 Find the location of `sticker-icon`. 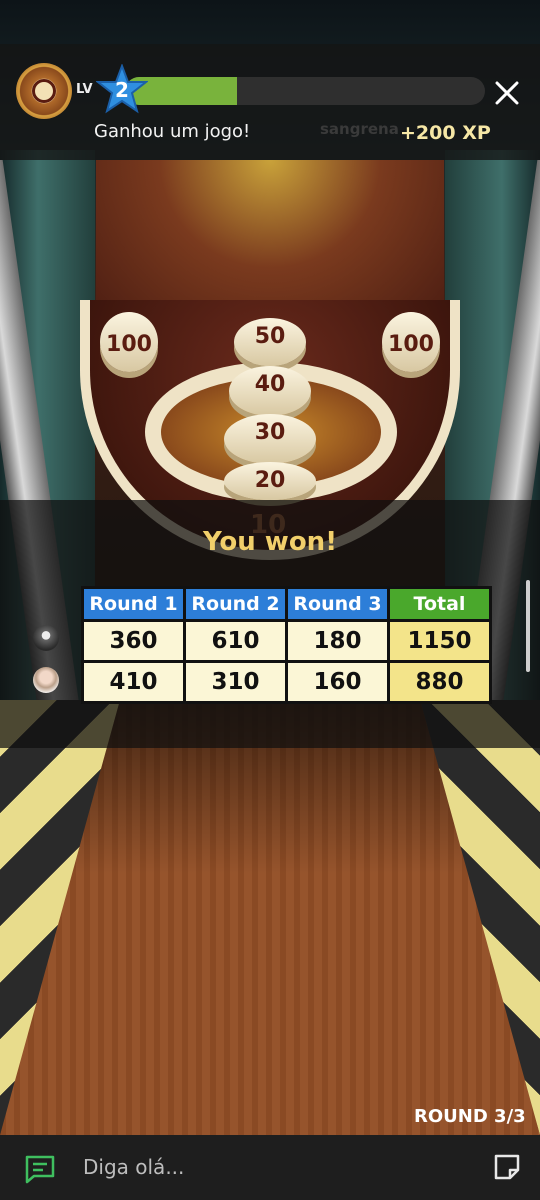

sticker-icon is located at coordinates (507, 1167).